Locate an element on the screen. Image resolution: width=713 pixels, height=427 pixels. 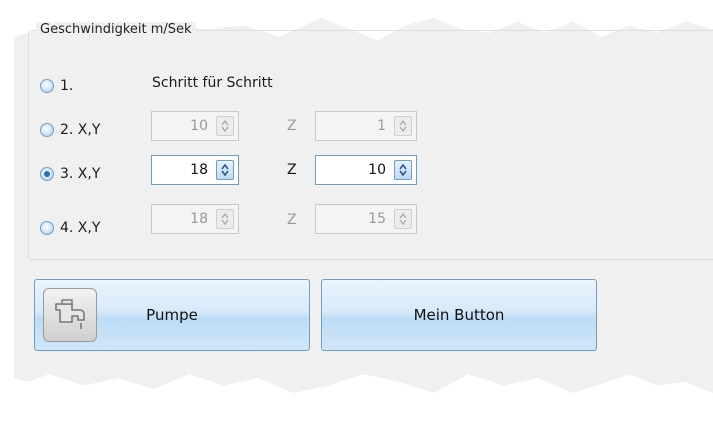
z-value-3: 10 is located at coordinates (377, 170).